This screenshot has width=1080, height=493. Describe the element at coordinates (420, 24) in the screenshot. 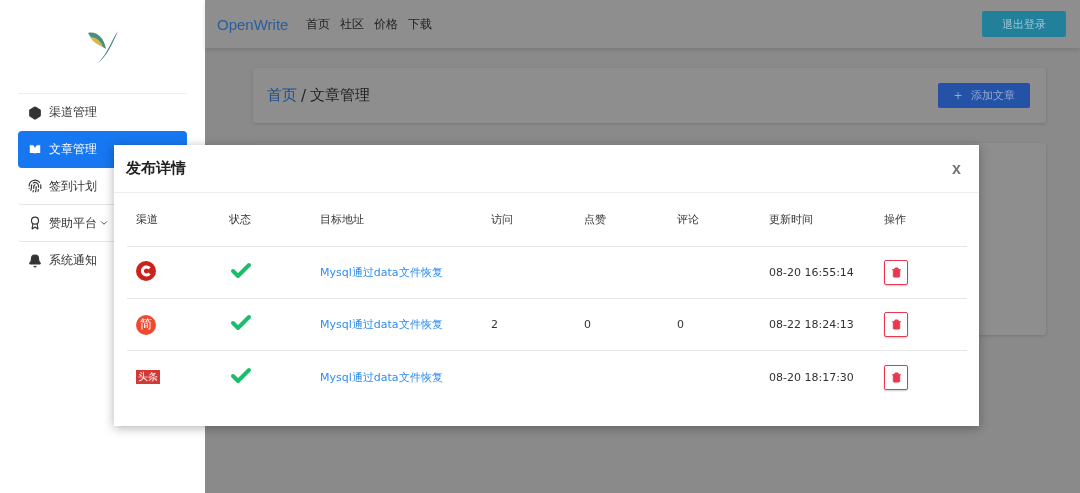

I see `nav-link: 下载` at that location.